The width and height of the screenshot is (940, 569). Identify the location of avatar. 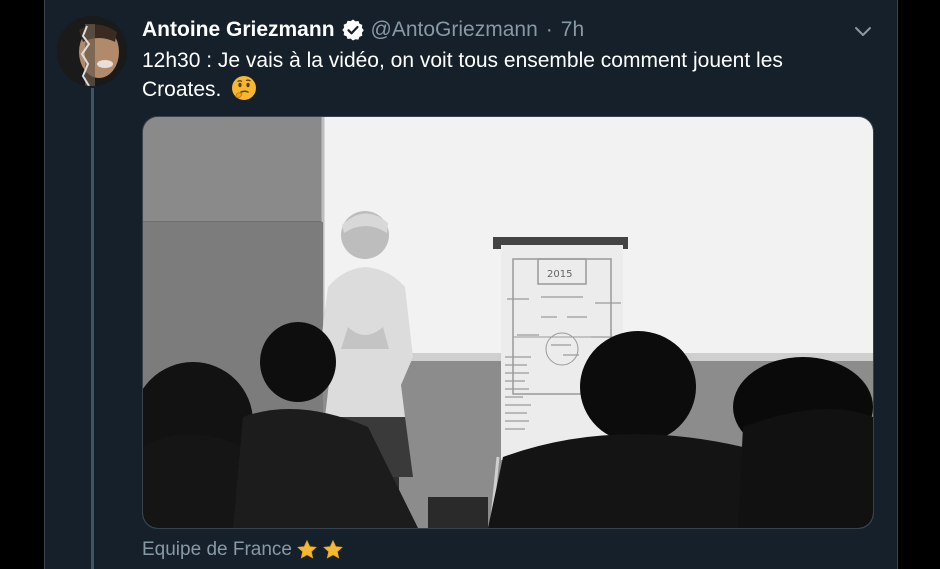
(92, 51).